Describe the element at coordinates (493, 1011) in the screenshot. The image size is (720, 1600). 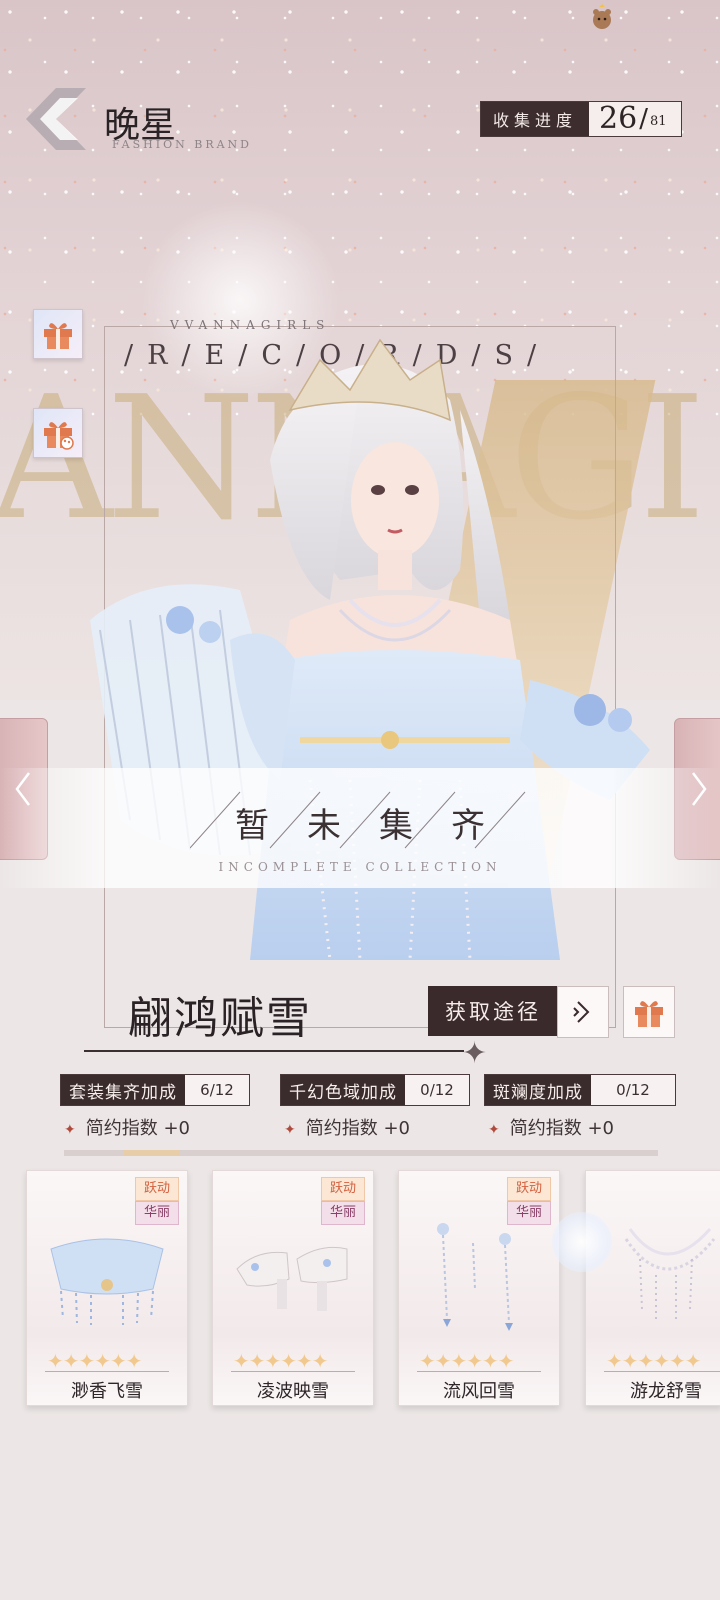
I see `obtain-method-button: 获取途径` at that location.